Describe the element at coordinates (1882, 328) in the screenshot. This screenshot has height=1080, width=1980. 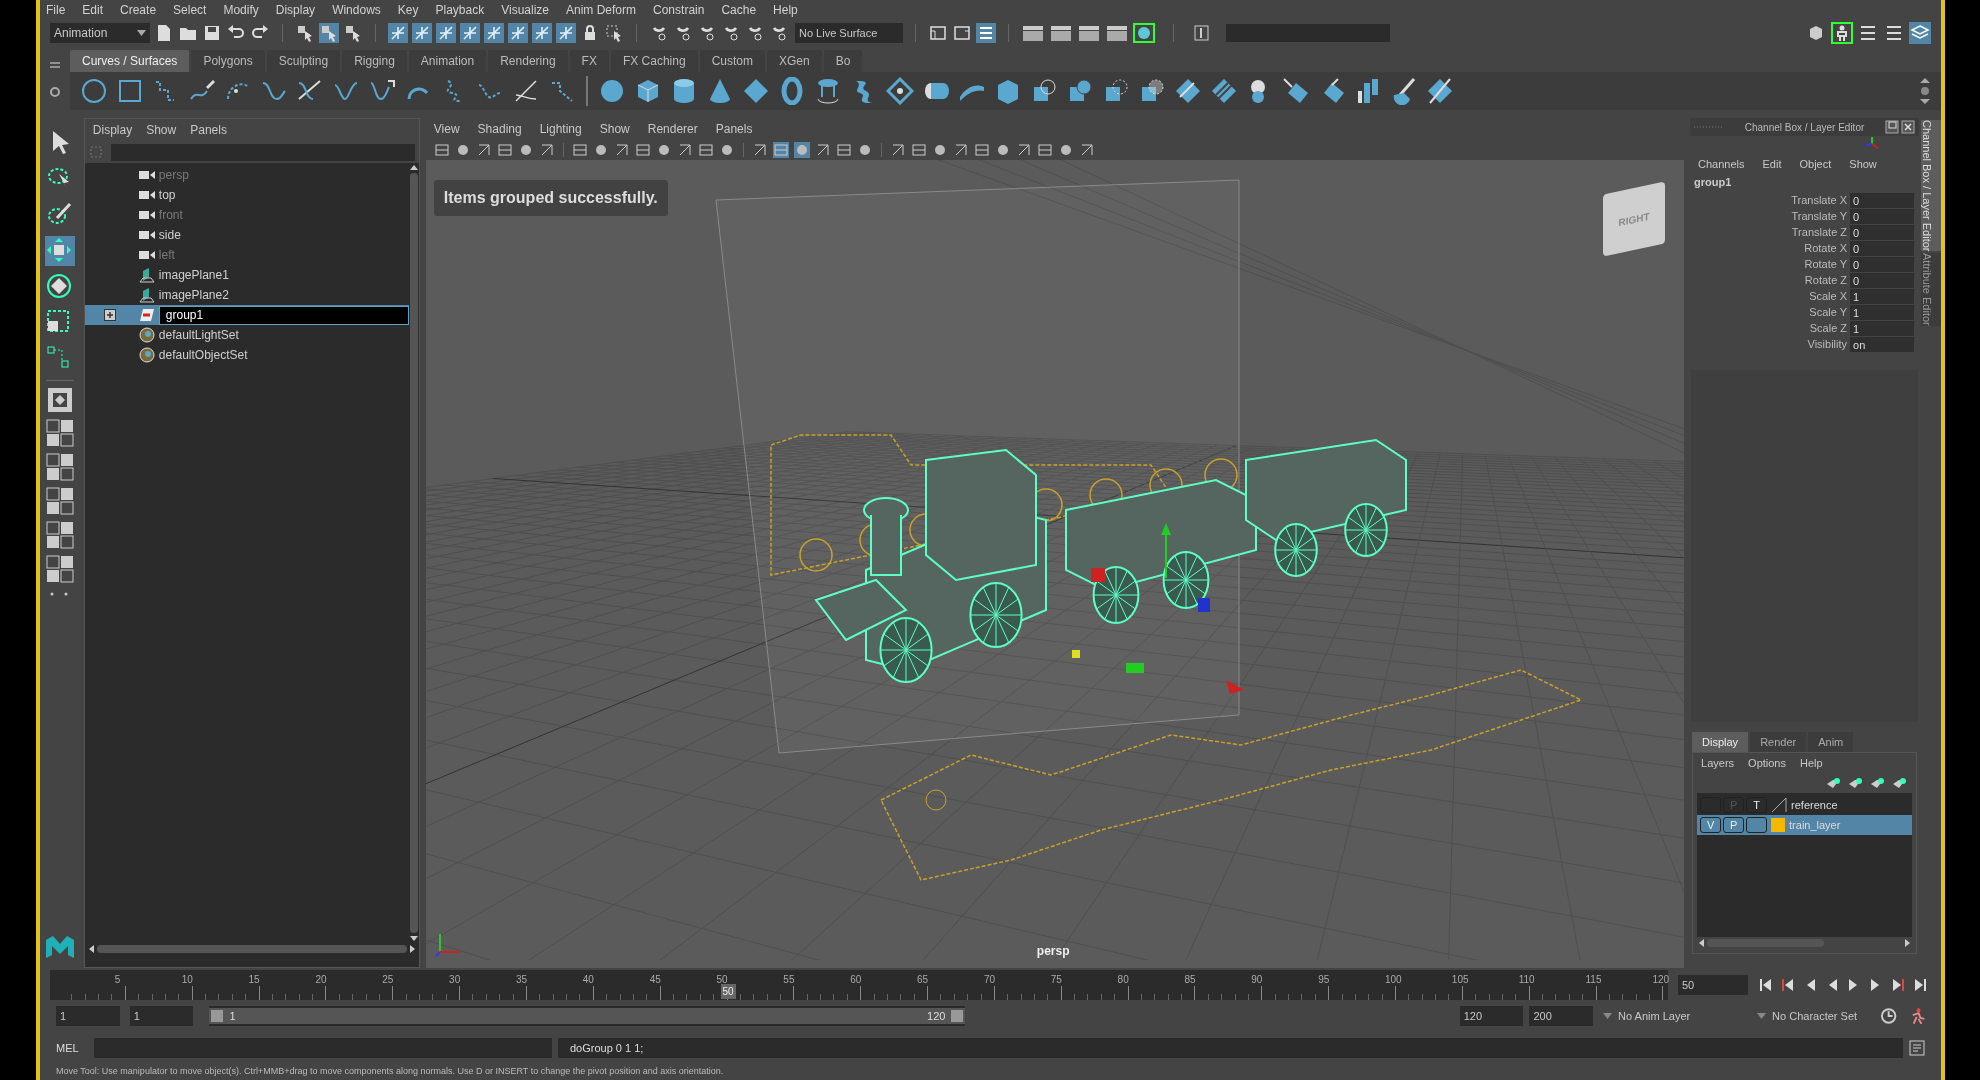
I see `channel-value-field: 1` at that location.